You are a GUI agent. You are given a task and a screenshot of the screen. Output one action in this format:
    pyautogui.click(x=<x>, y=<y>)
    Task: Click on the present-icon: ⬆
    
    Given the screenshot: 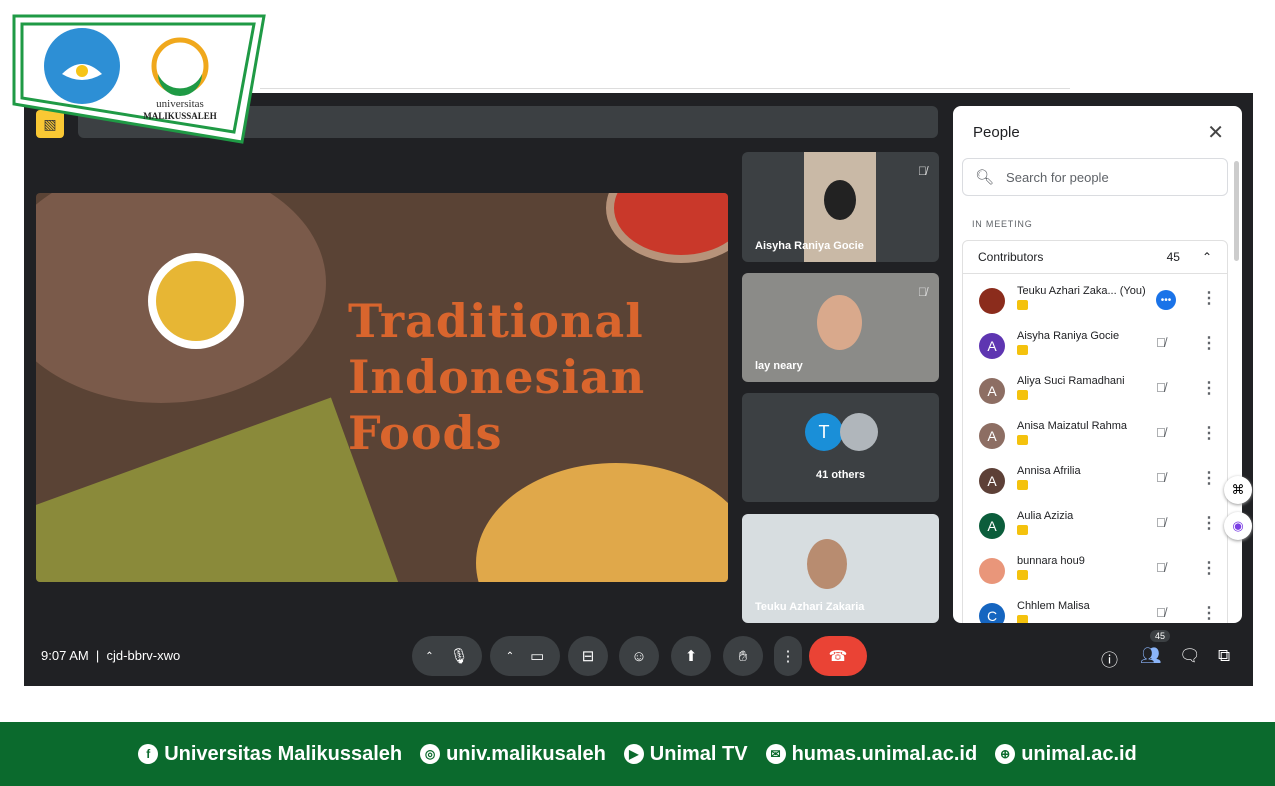 What is the action you would take?
    pyautogui.click(x=691, y=656)
    